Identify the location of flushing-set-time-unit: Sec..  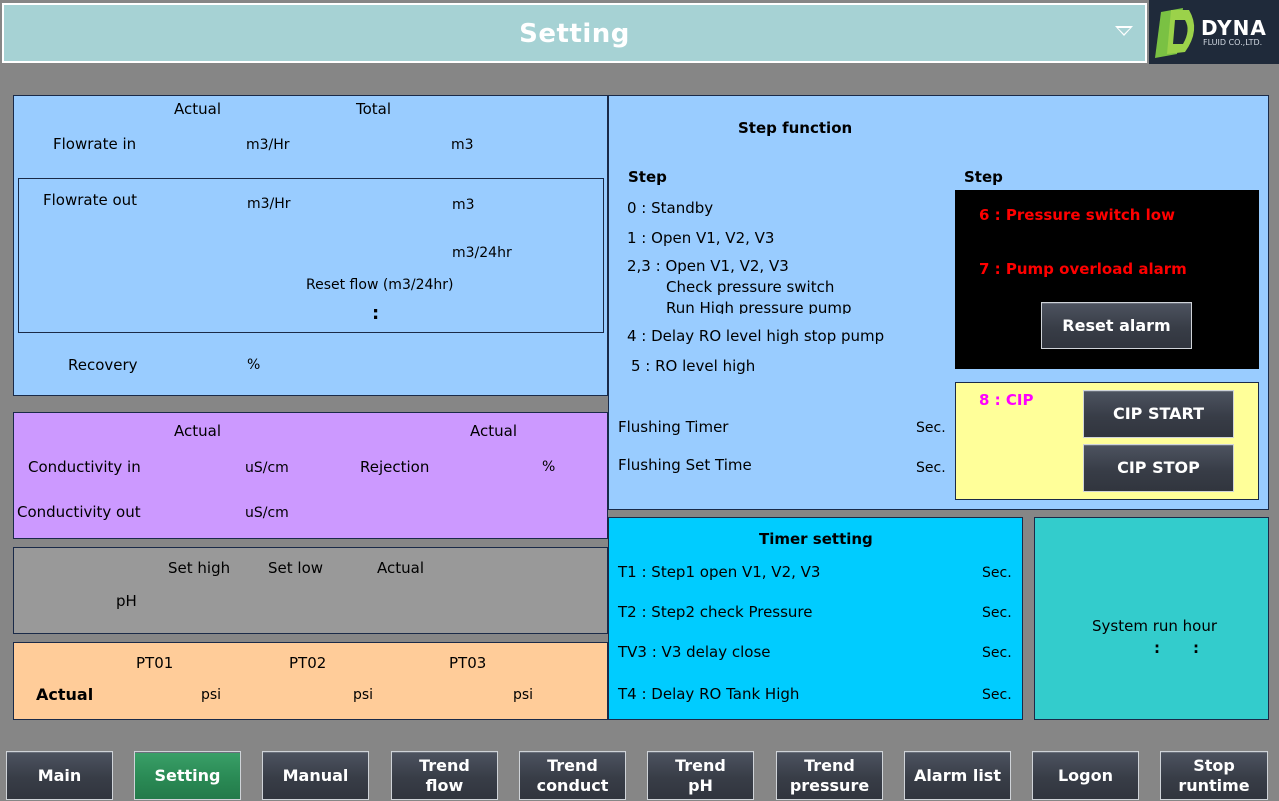
(931, 468).